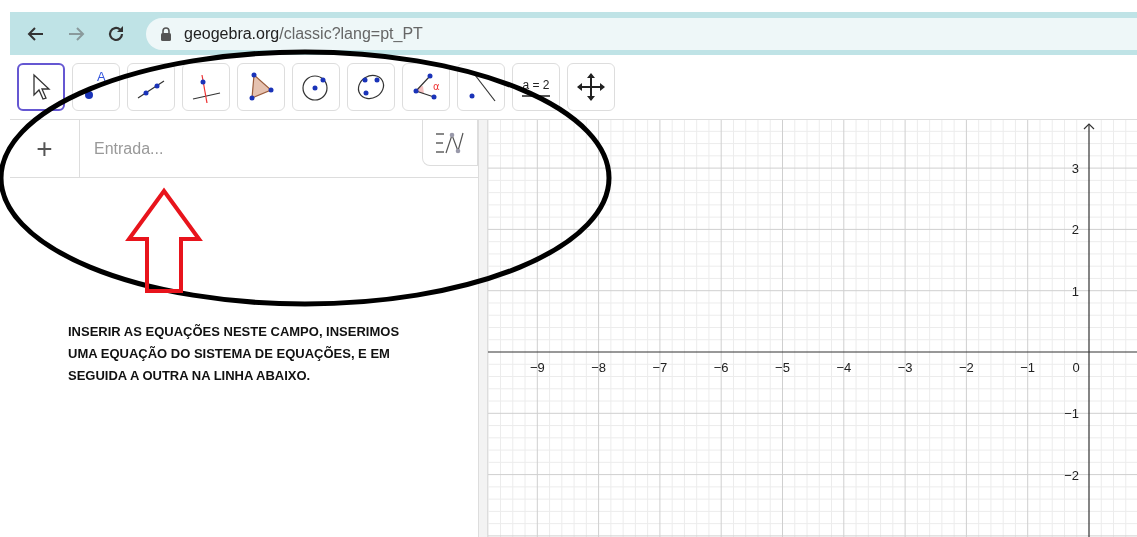 Image resolution: width=1137 pixels, height=537 pixels. What do you see at coordinates (905, 367) in the screenshot?
I see `x-tick-label: −3` at bounding box center [905, 367].